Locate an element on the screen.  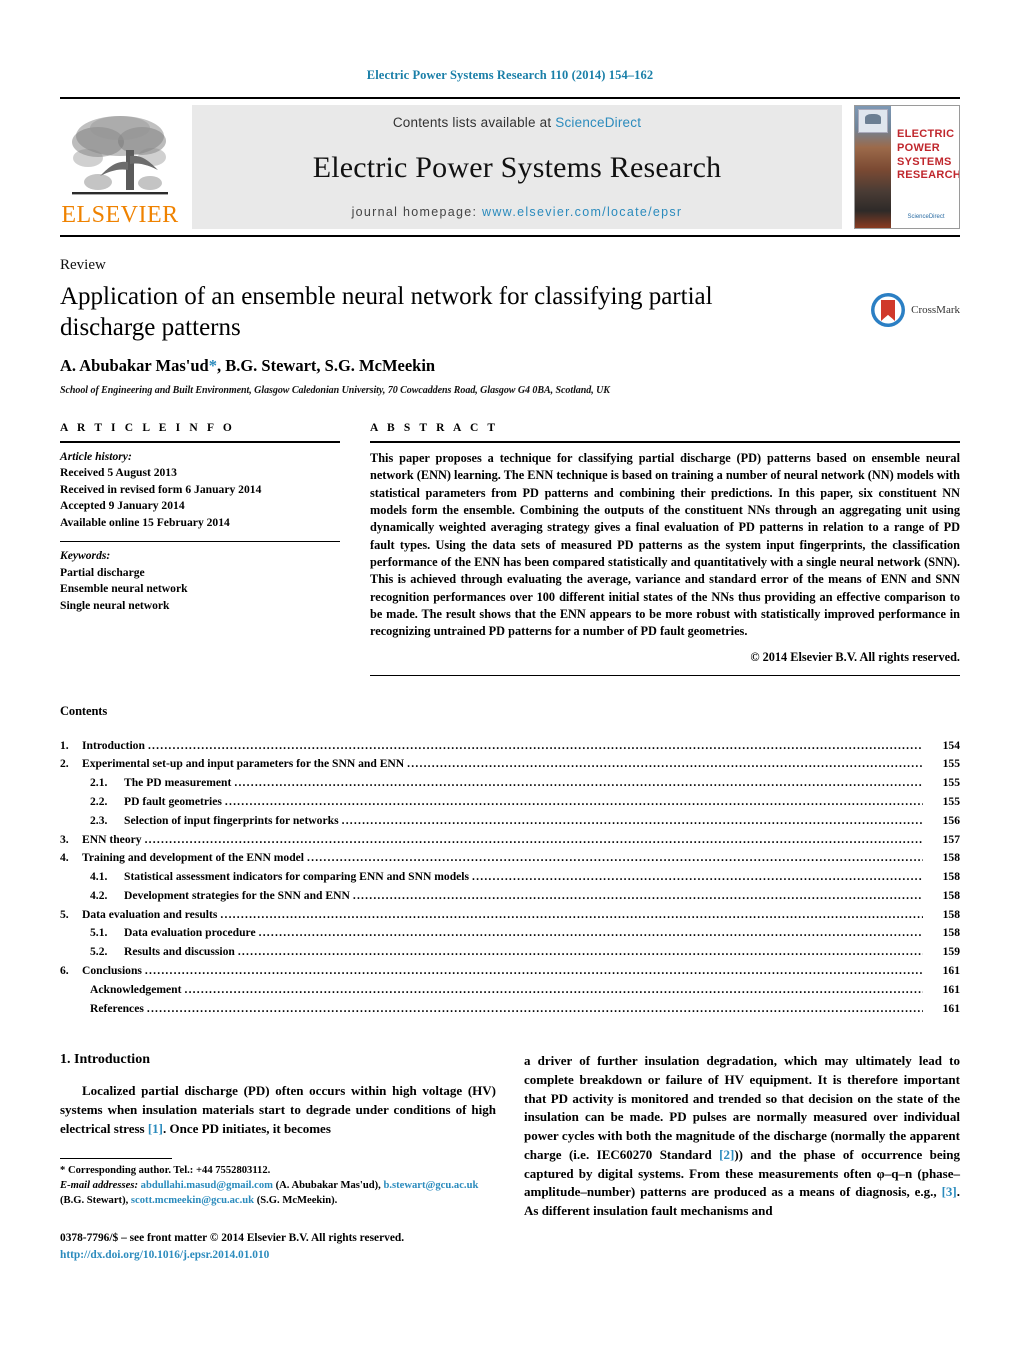
sciencedirect-link: ScienceDirect is located at coordinates (598, 122).